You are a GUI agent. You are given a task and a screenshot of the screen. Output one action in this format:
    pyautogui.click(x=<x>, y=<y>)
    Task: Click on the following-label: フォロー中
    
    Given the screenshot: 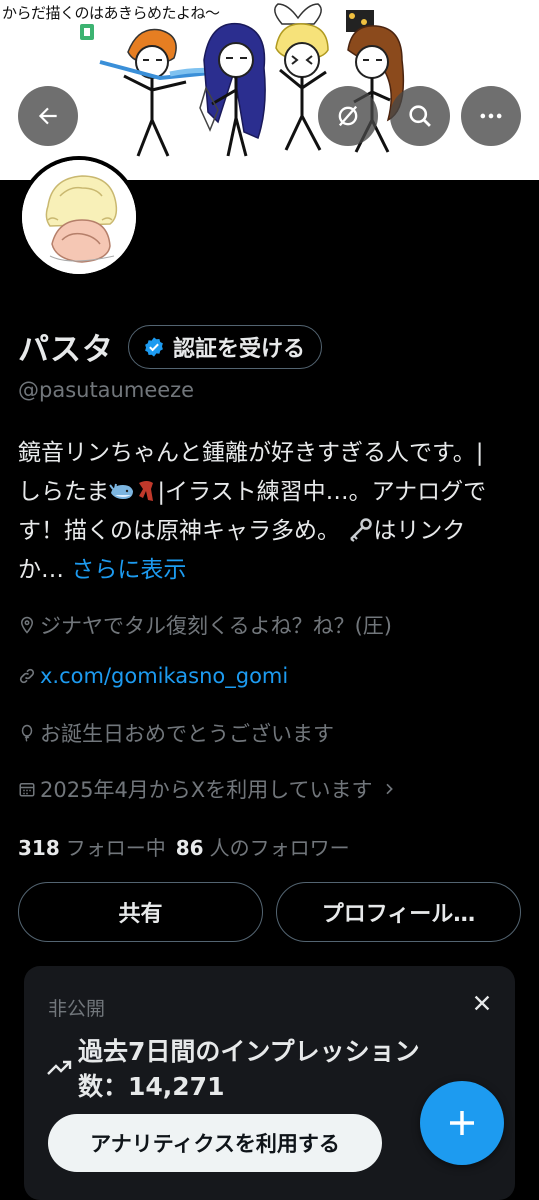 What is the action you would take?
    pyautogui.click(x=115, y=848)
    